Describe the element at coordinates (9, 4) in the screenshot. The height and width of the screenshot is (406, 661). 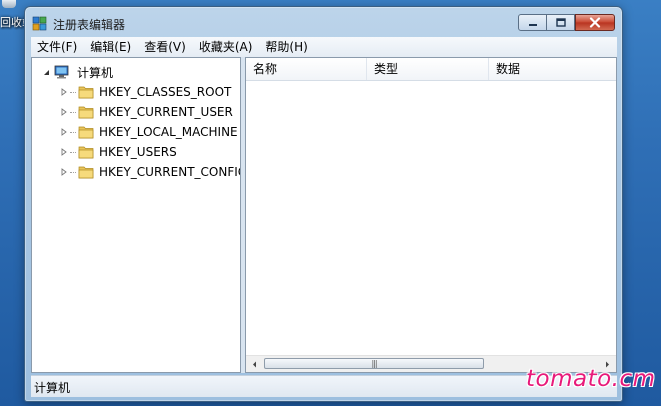
I see `recycle-bin-icon` at that location.